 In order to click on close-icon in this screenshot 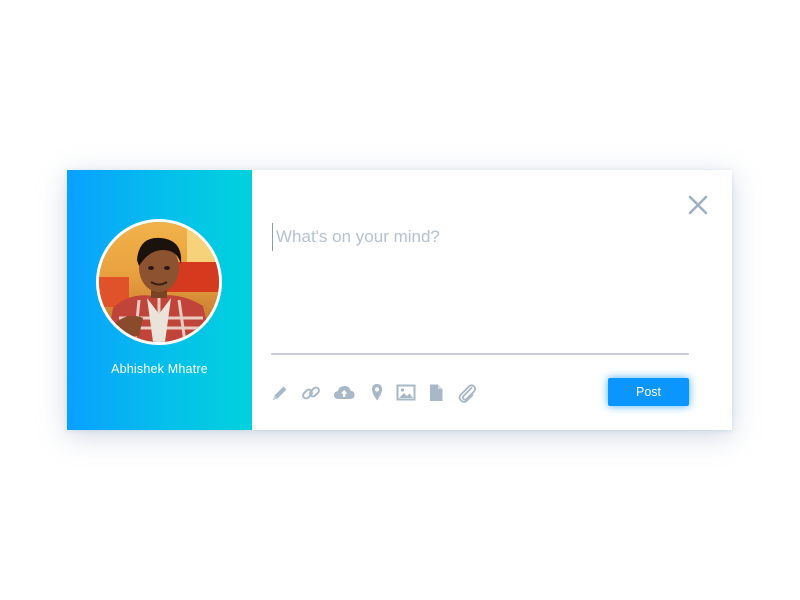, I will do `click(698, 205)`.